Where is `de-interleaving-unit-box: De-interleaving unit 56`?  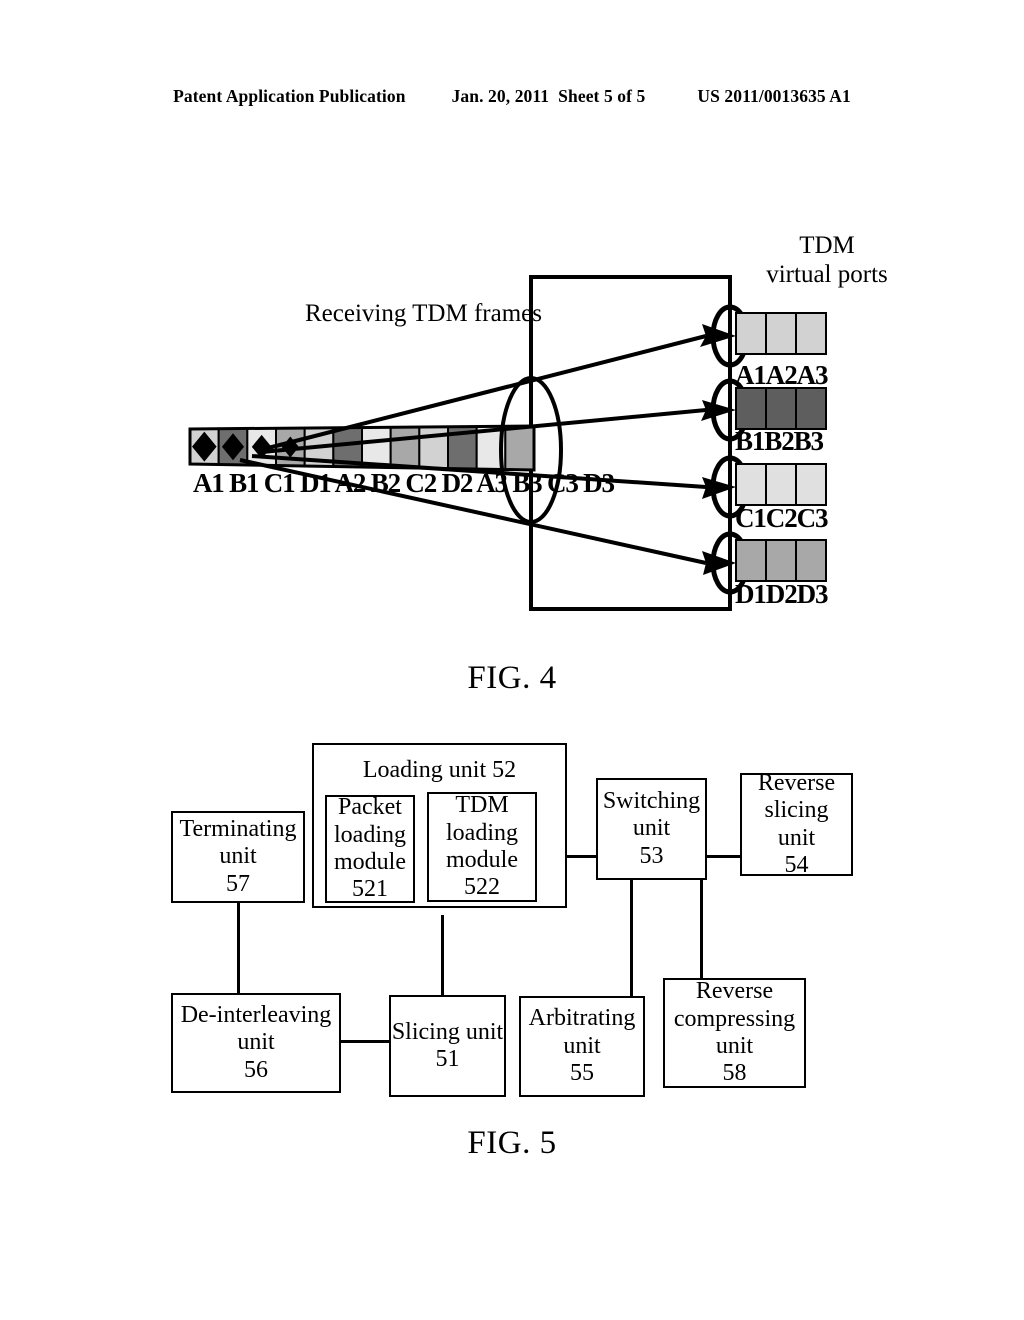
de-interleaving-unit-box: De-interleaving unit 56 is located at coordinates (256, 1043).